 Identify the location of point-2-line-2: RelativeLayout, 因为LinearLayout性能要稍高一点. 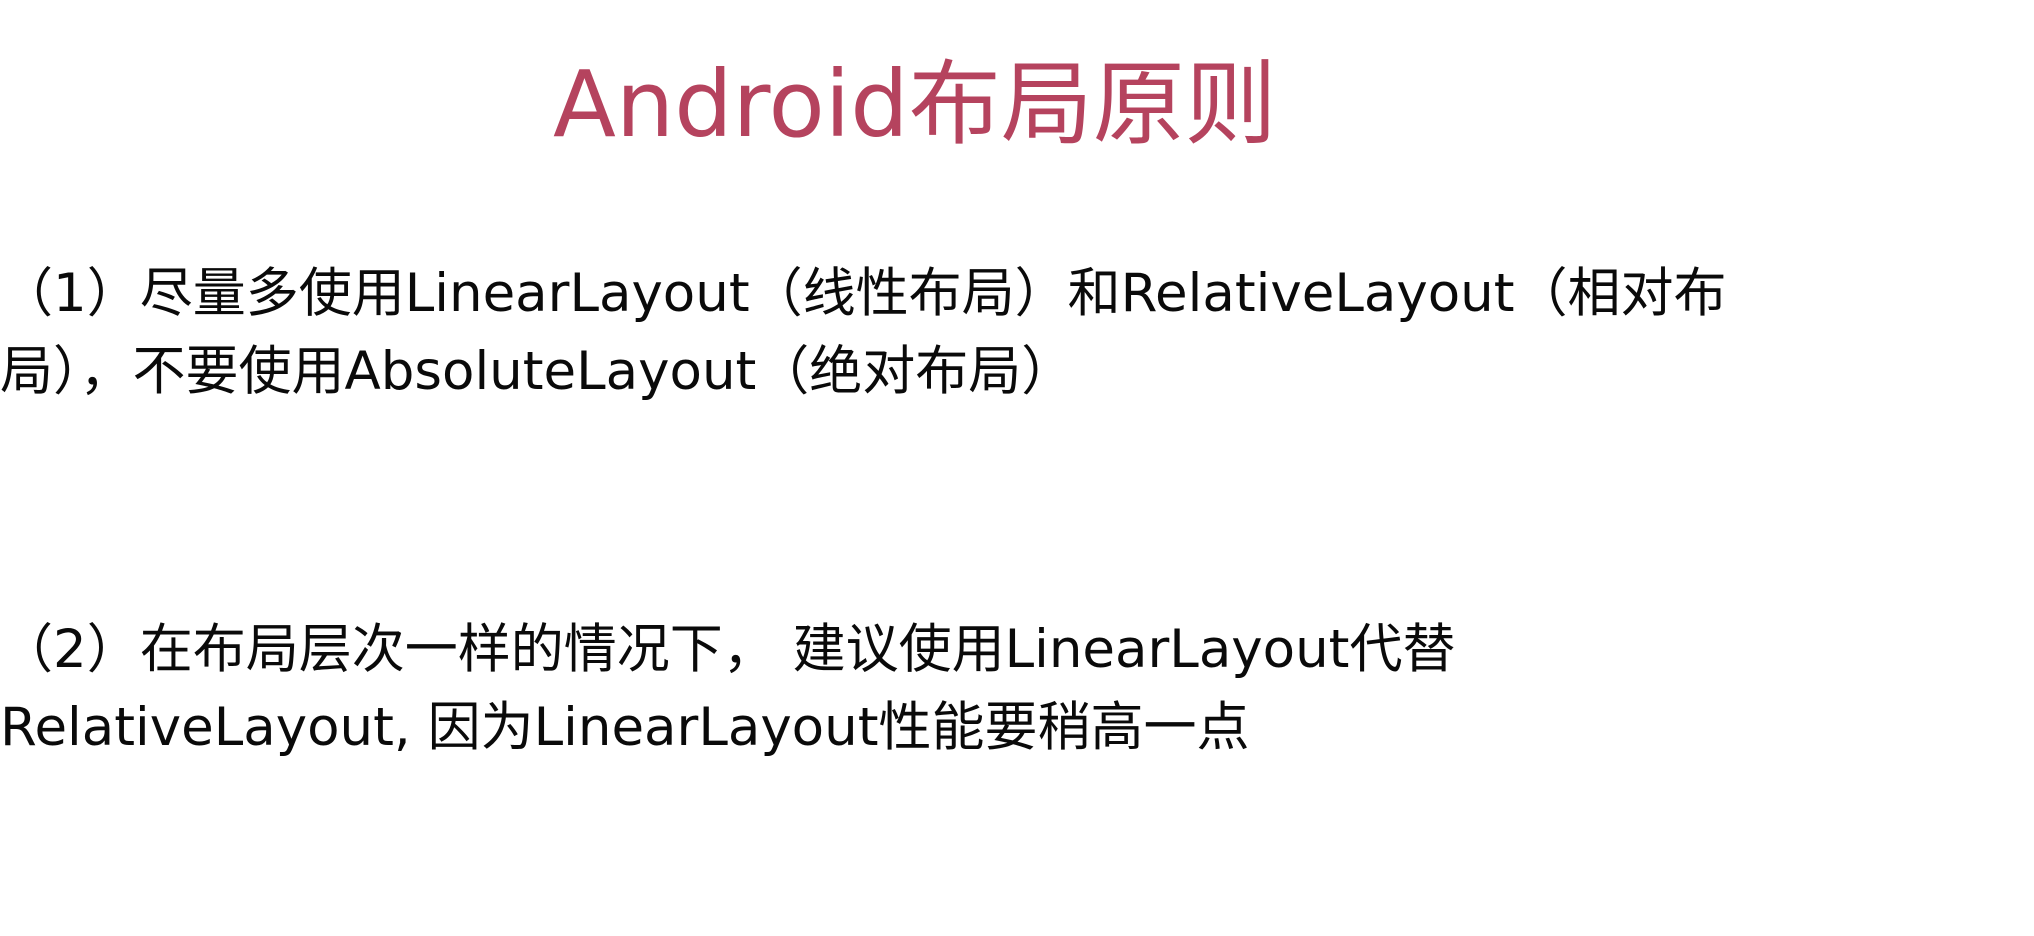
(625, 727).